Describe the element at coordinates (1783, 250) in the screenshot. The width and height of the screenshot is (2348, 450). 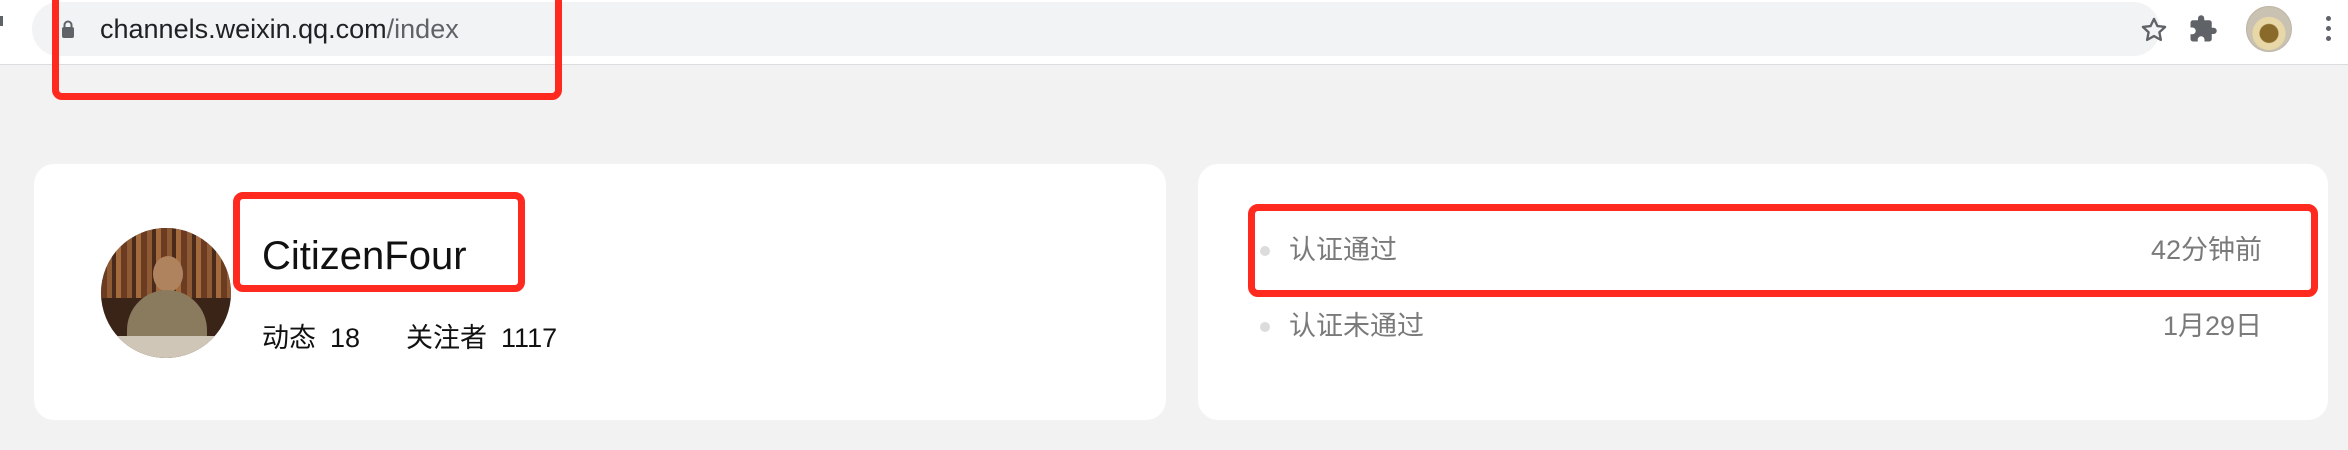
I see `status-highlight-box` at that location.